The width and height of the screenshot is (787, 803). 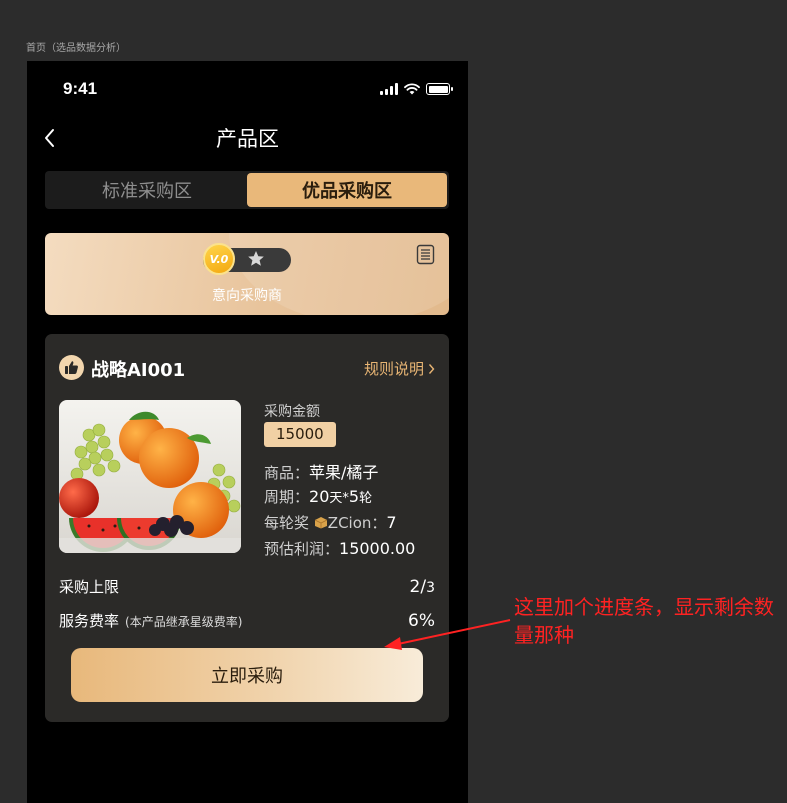 I want to click on purchase-limit-value: 2/3, so click(x=422, y=587).